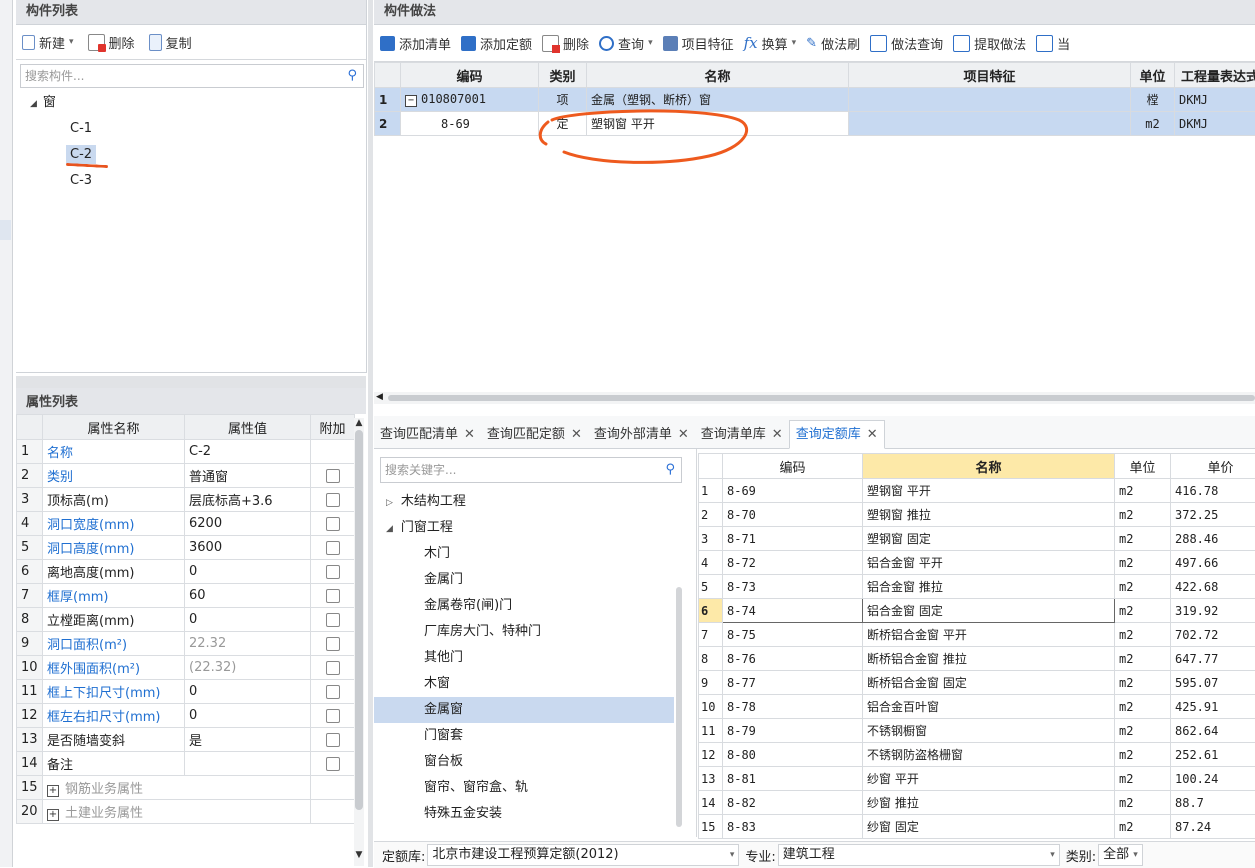 Image resolution: width=1255 pixels, height=868 pixels. Describe the element at coordinates (186, 596) in the screenshot. I see `property-row: 7框厚(mm)60` at that location.